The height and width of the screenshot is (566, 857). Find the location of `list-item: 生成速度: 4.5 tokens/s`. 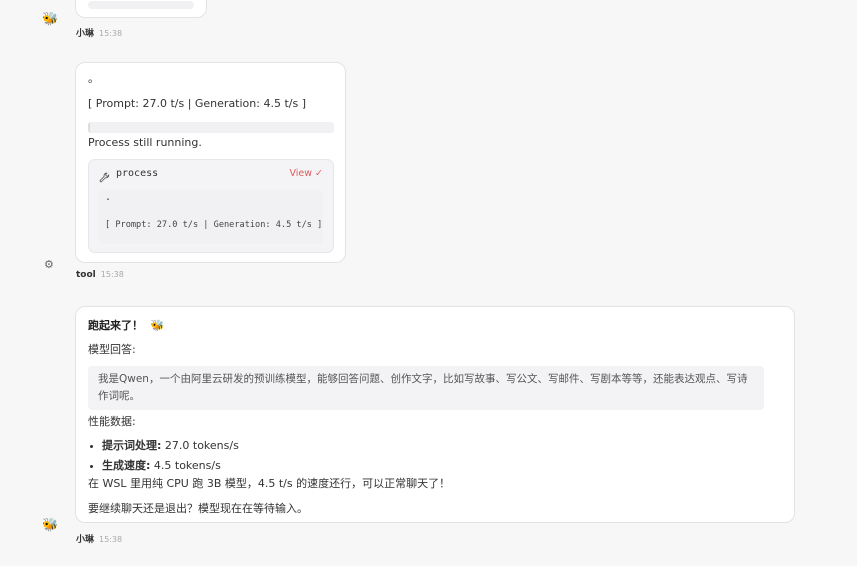

list-item: 生成速度: 4.5 tokens/s is located at coordinates (170, 466).